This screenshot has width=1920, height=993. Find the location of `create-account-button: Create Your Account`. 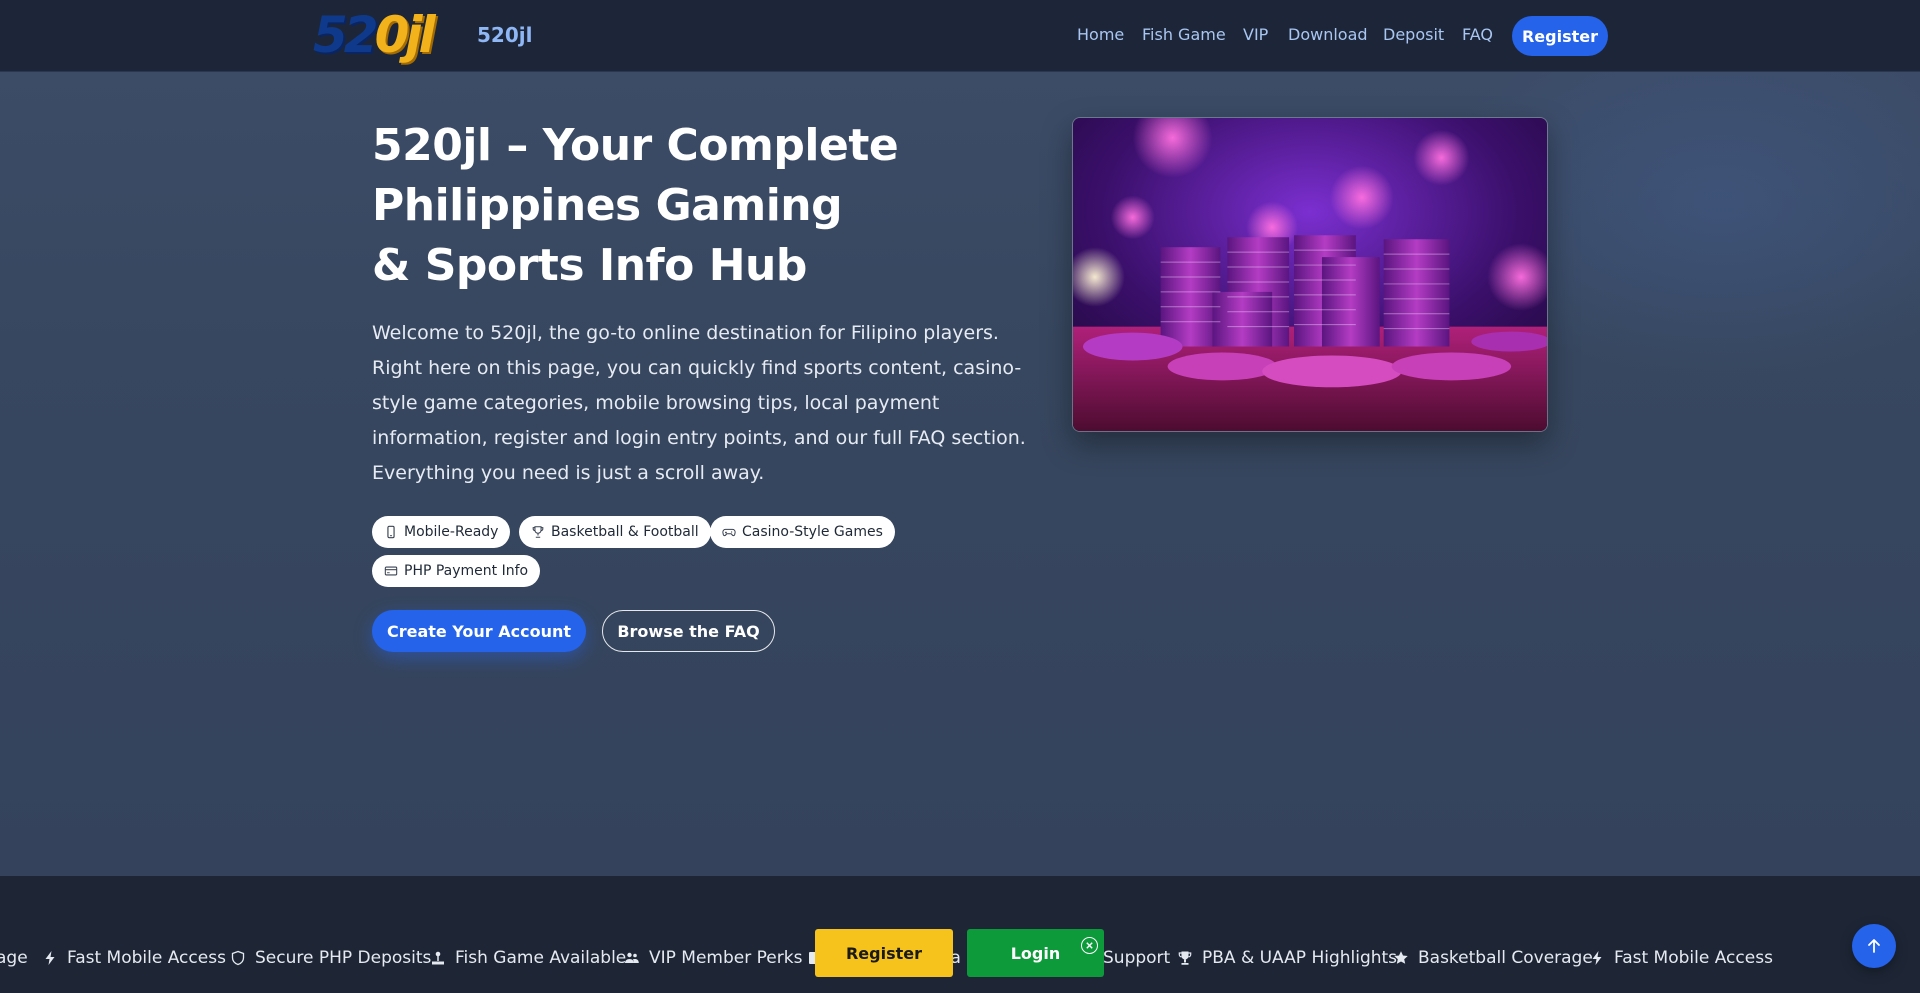

create-account-button: Create Your Account is located at coordinates (479, 631).